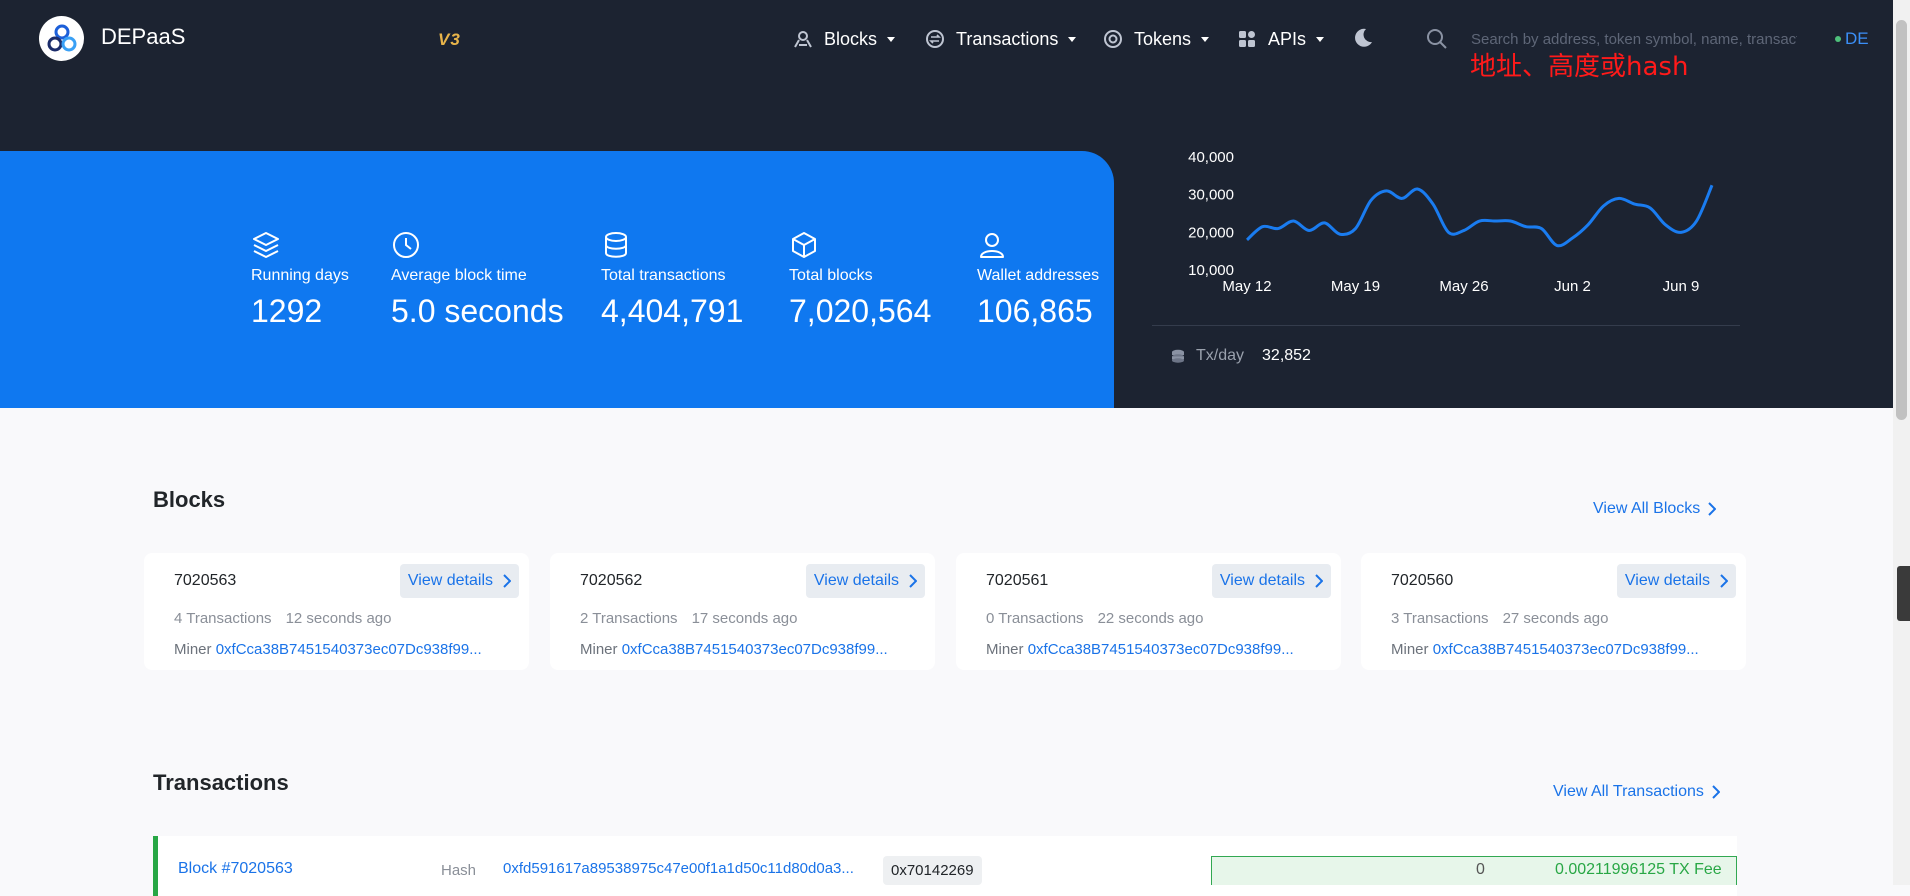 The width and height of the screenshot is (1910, 896). What do you see at coordinates (1220, 355) in the screenshot?
I see `tx-per-day-label: Tx/day` at bounding box center [1220, 355].